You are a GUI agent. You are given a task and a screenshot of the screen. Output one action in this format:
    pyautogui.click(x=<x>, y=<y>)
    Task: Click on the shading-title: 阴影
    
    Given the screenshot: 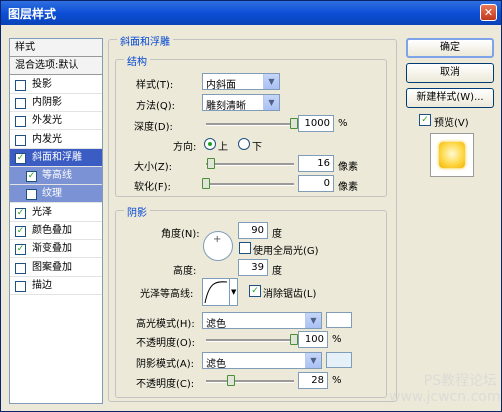 What is the action you would take?
    pyautogui.click(x=137, y=211)
    